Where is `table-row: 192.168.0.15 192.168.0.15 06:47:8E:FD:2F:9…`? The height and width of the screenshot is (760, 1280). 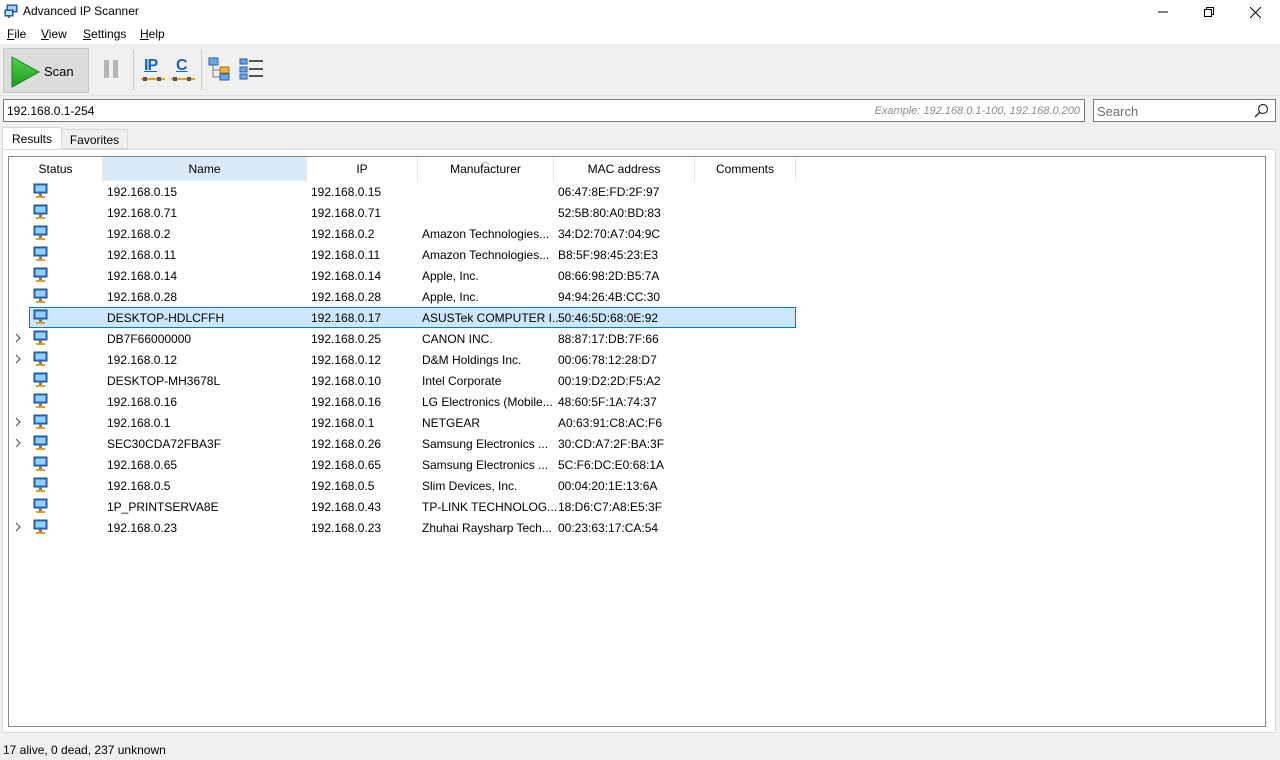 table-row: 192.168.0.15 192.168.0.15 06:47:8E:FD:2F:9… is located at coordinates (402, 191).